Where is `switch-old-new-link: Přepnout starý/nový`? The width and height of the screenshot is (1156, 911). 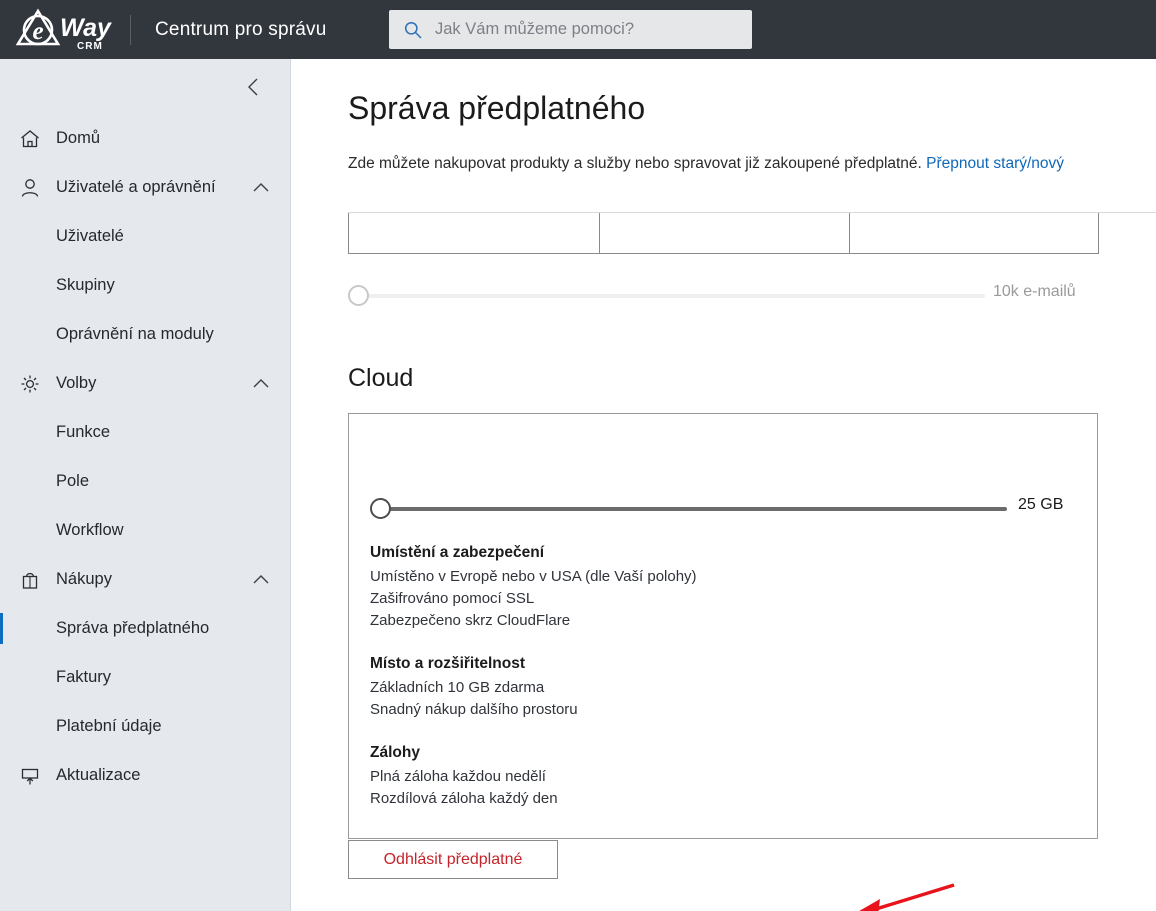 switch-old-new-link: Přepnout starý/nový is located at coordinates (995, 163).